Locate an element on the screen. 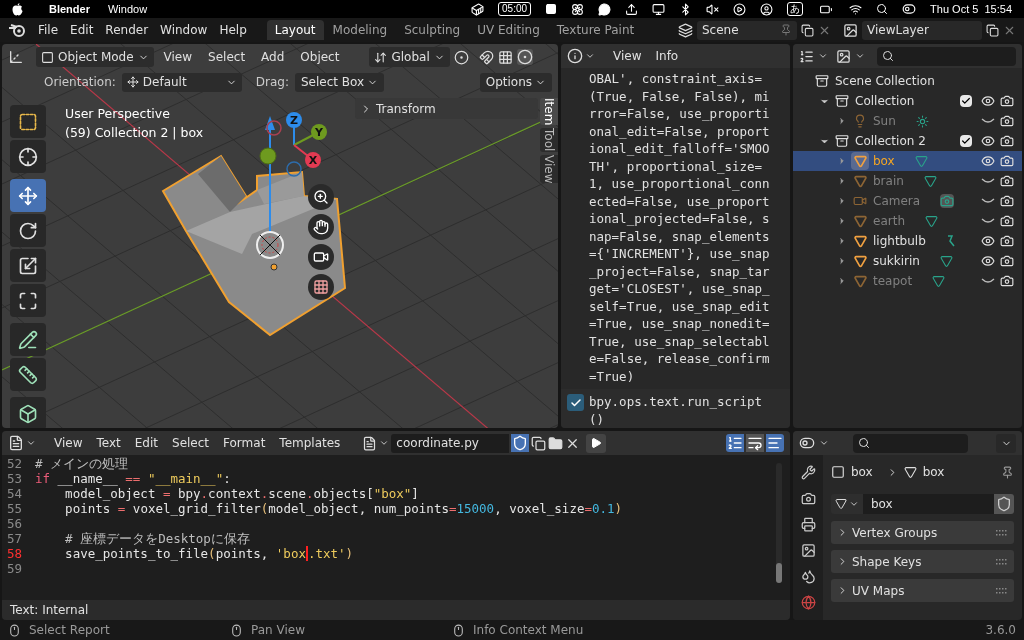  menu-item: Format is located at coordinates (244, 443).